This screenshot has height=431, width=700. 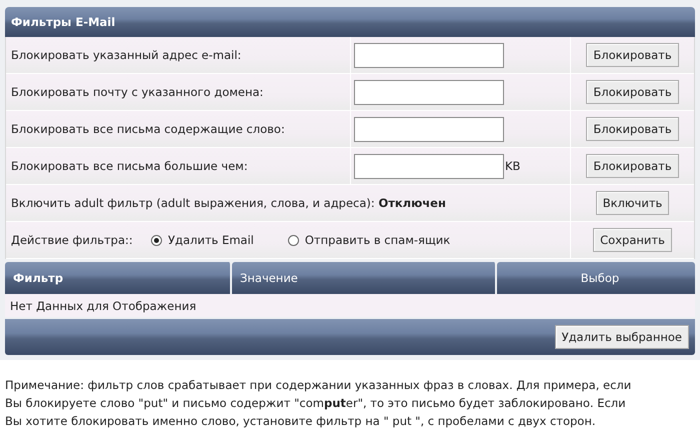 What do you see at coordinates (148, 129) in the screenshot?
I see `field-label: Блокировать все письма содержащие слово:` at bounding box center [148, 129].